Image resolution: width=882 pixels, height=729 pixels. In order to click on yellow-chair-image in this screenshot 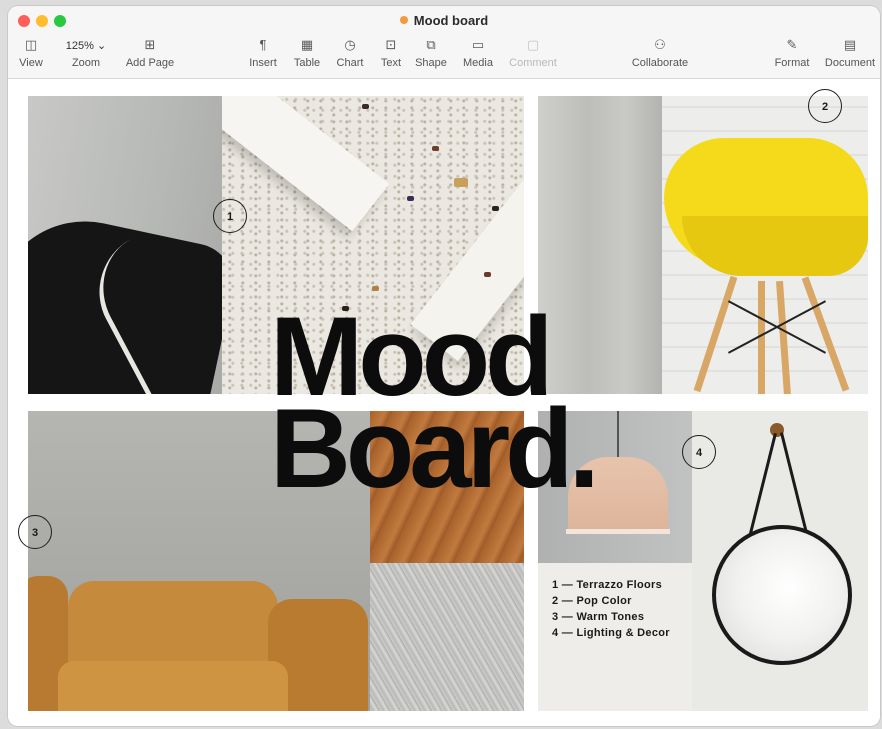, I will do `click(765, 245)`.